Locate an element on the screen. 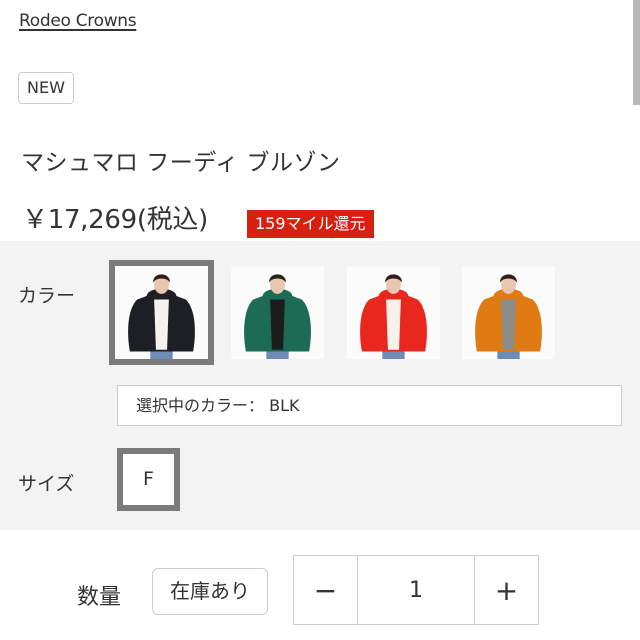 The height and width of the screenshot is (640, 640). quantity-value: 1 is located at coordinates (416, 590).